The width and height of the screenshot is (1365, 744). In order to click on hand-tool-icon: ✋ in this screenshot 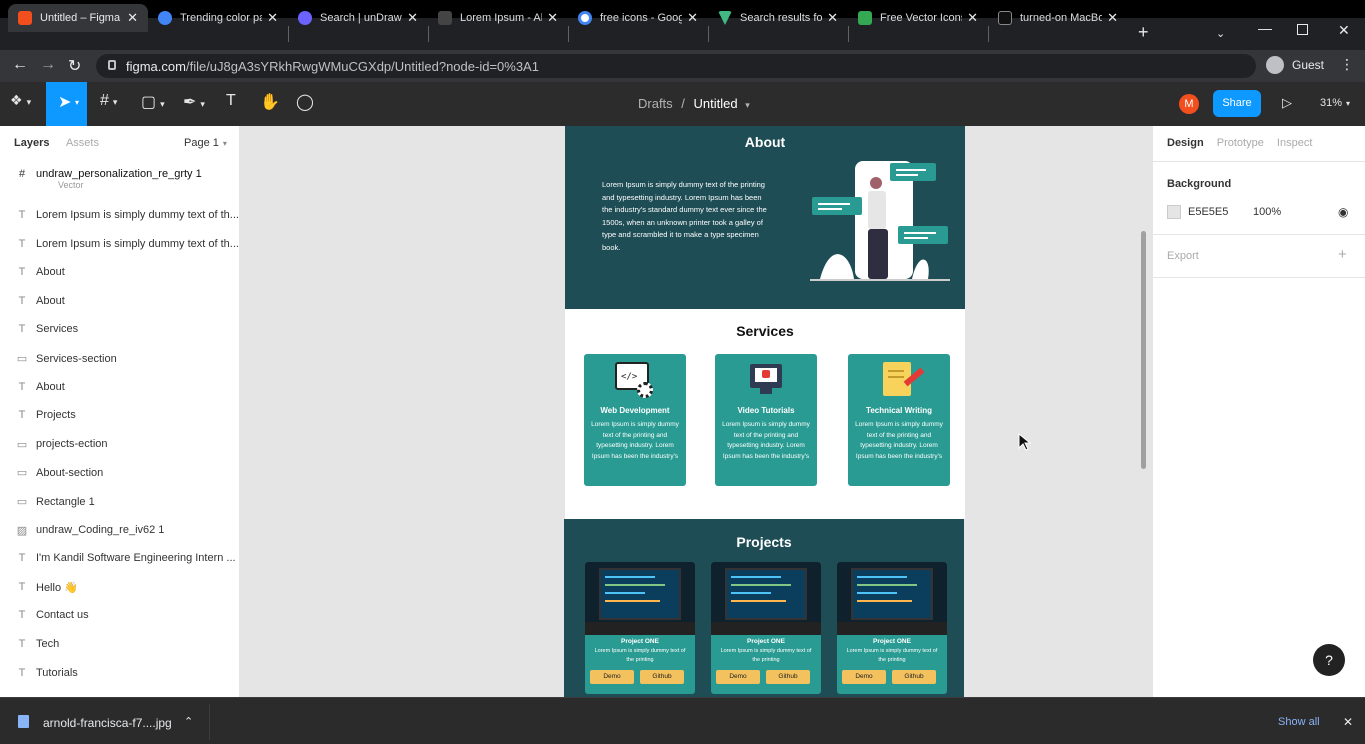, I will do `click(270, 102)`.